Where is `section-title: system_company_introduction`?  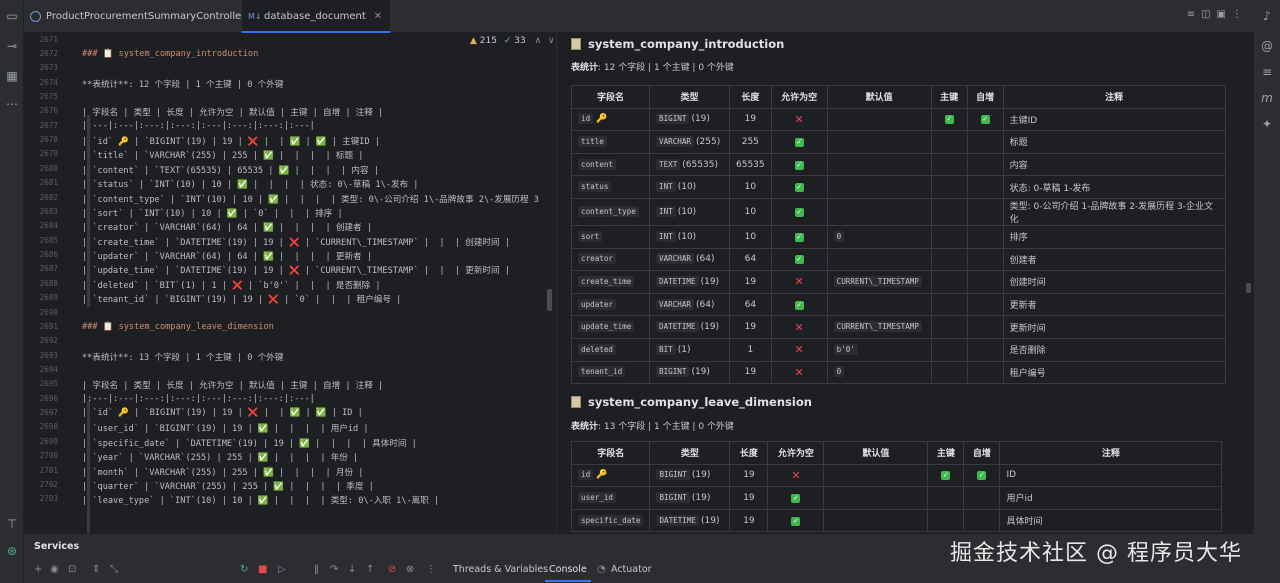 section-title: system_company_introduction is located at coordinates (686, 44).